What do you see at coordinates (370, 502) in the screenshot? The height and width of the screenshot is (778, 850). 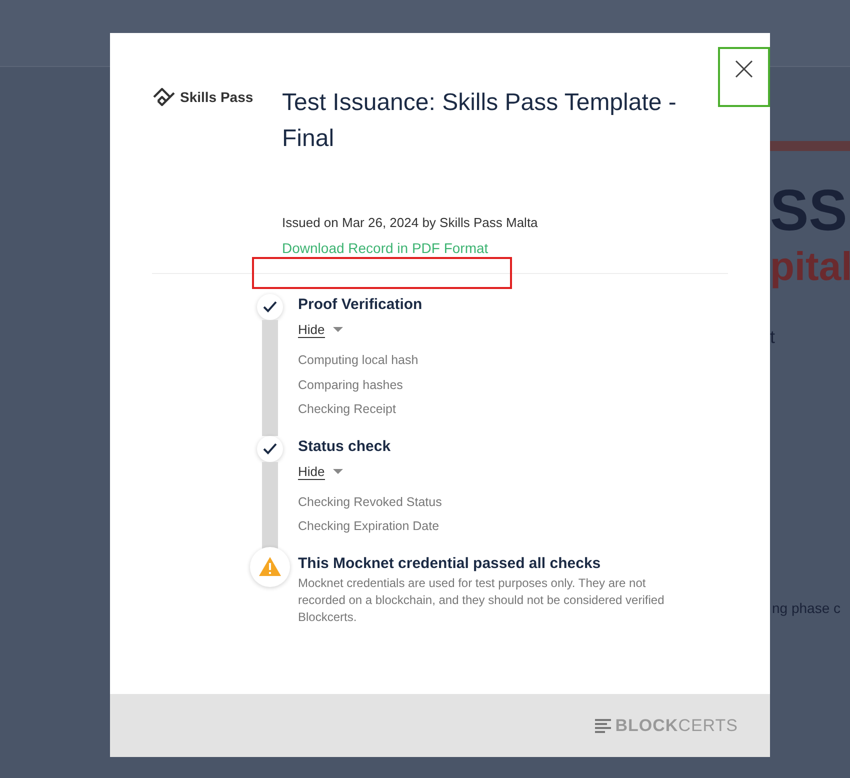 I see `substep-text: Checking Revoked Status` at bounding box center [370, 502].